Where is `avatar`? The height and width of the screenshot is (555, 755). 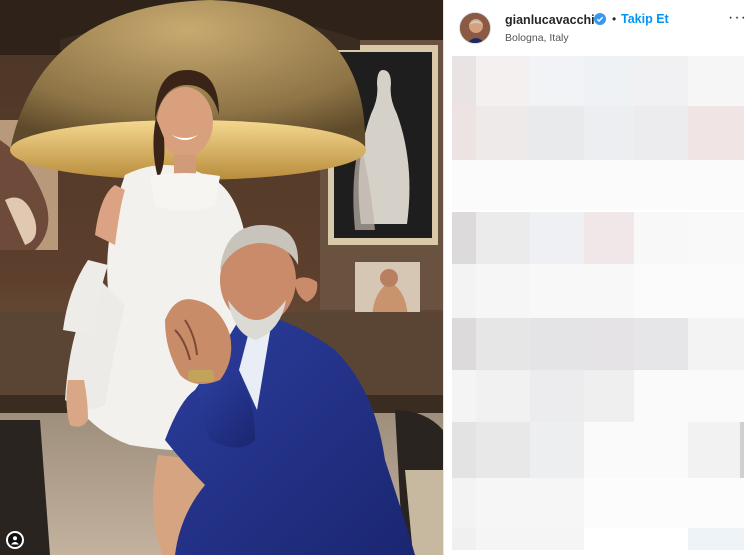 avatar is located at coordinates (475, 28).